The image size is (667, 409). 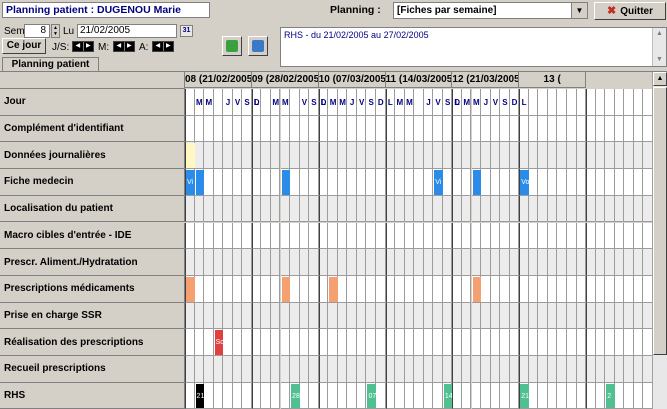 What do you see at coordinates (419, 80) in the screenshot?
I see `week-header: 11 (14/03/2005)` at bounding box center [419, 80].